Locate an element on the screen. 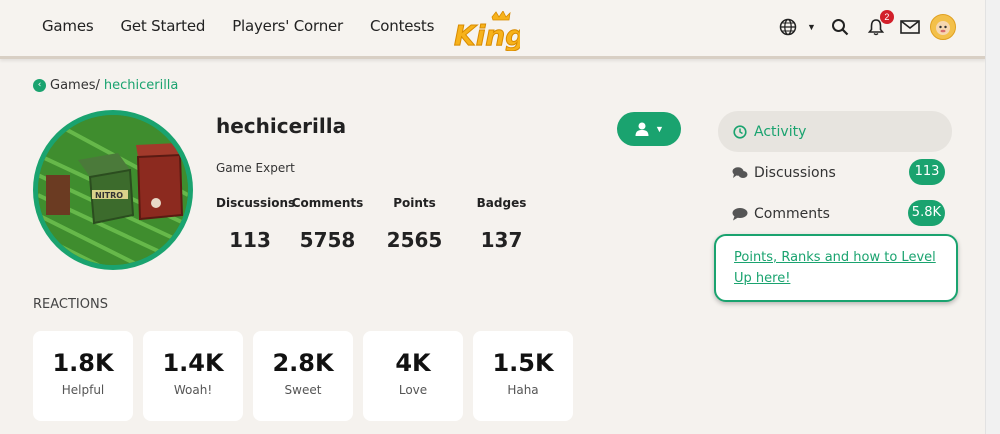 This screenshot has height=434, width=1000. header-icons: ▼ 2 is located at coordinates (866, 25).